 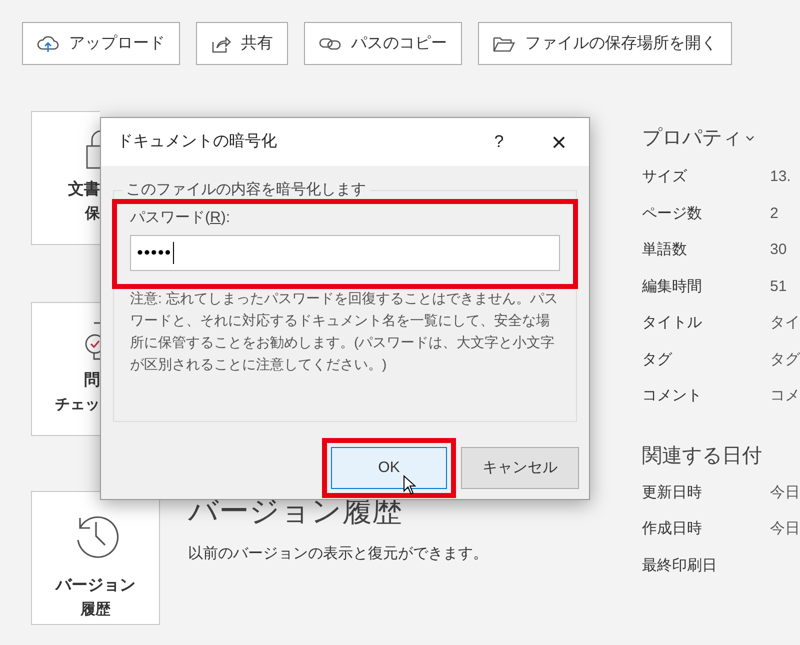 I want to click on tile-label: 保, so click(x=92, y=214).